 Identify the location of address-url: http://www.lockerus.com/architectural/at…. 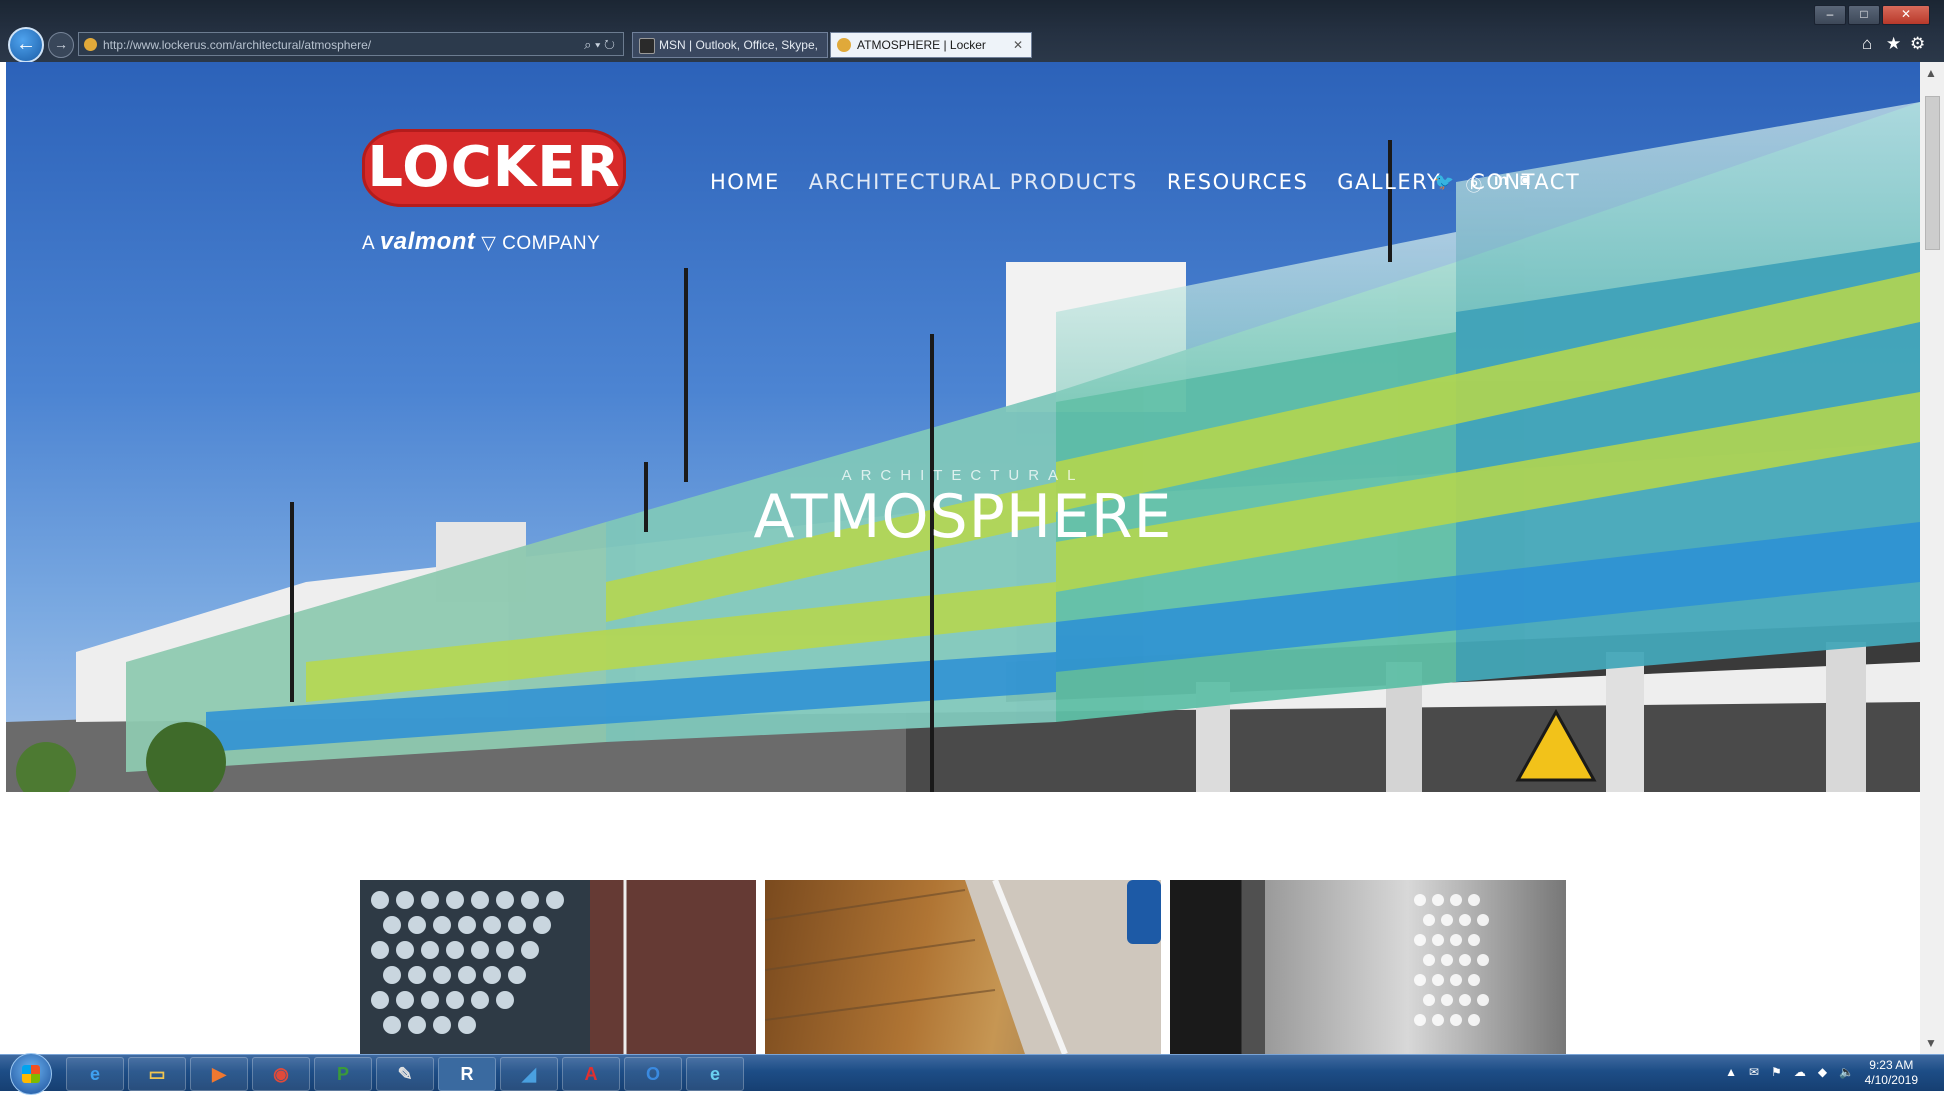
(237, 45).